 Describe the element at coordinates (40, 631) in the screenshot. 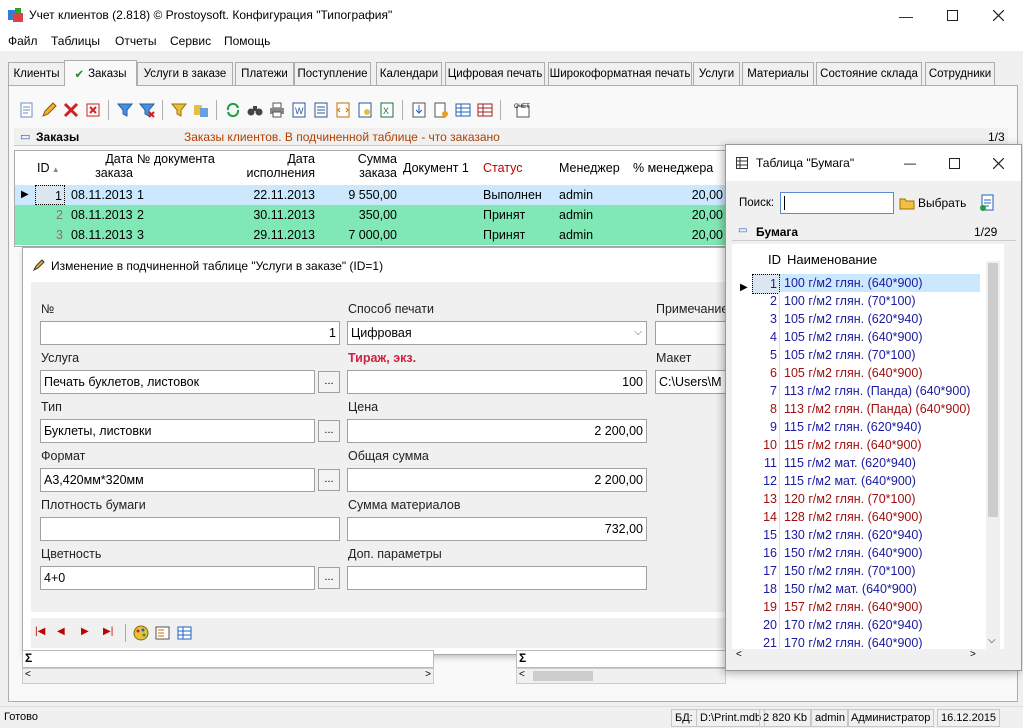

I see `first-record-icon: |◀` at that location.